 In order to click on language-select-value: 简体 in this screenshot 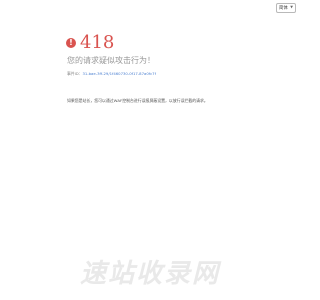, I will do `click(283, 8)`.